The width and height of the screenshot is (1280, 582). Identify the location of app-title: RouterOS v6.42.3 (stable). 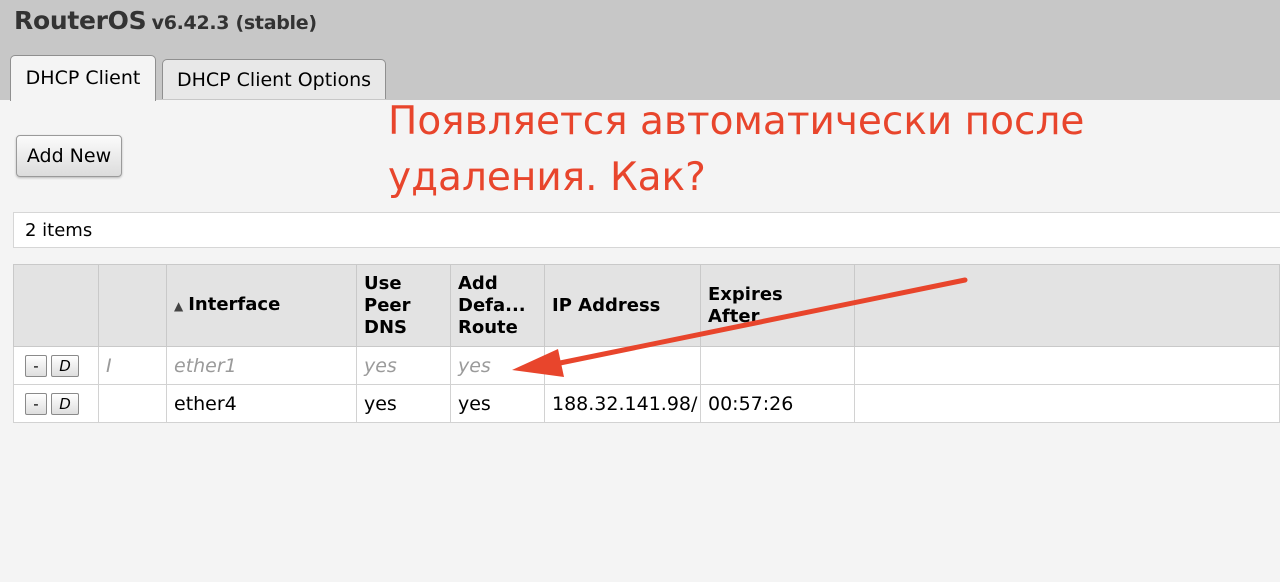
(165, 20).